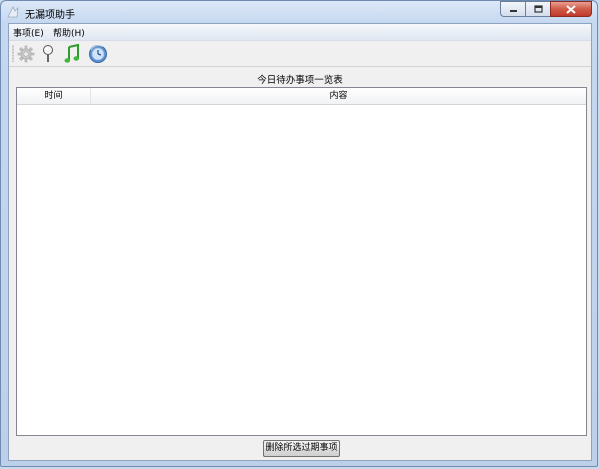  I want to click on minimize-button, so click(512, 9).